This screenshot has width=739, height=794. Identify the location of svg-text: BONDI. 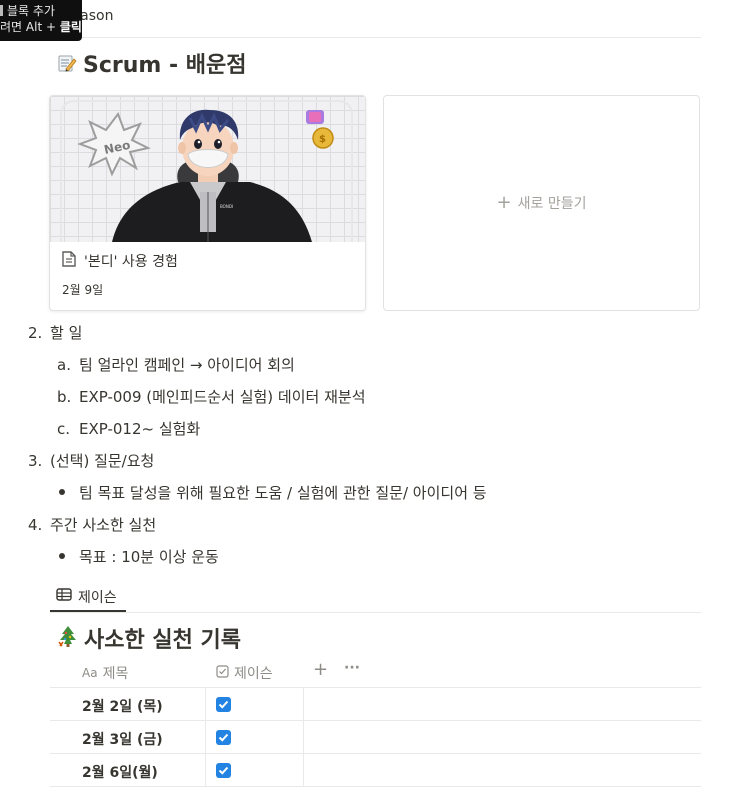
(226, 206).